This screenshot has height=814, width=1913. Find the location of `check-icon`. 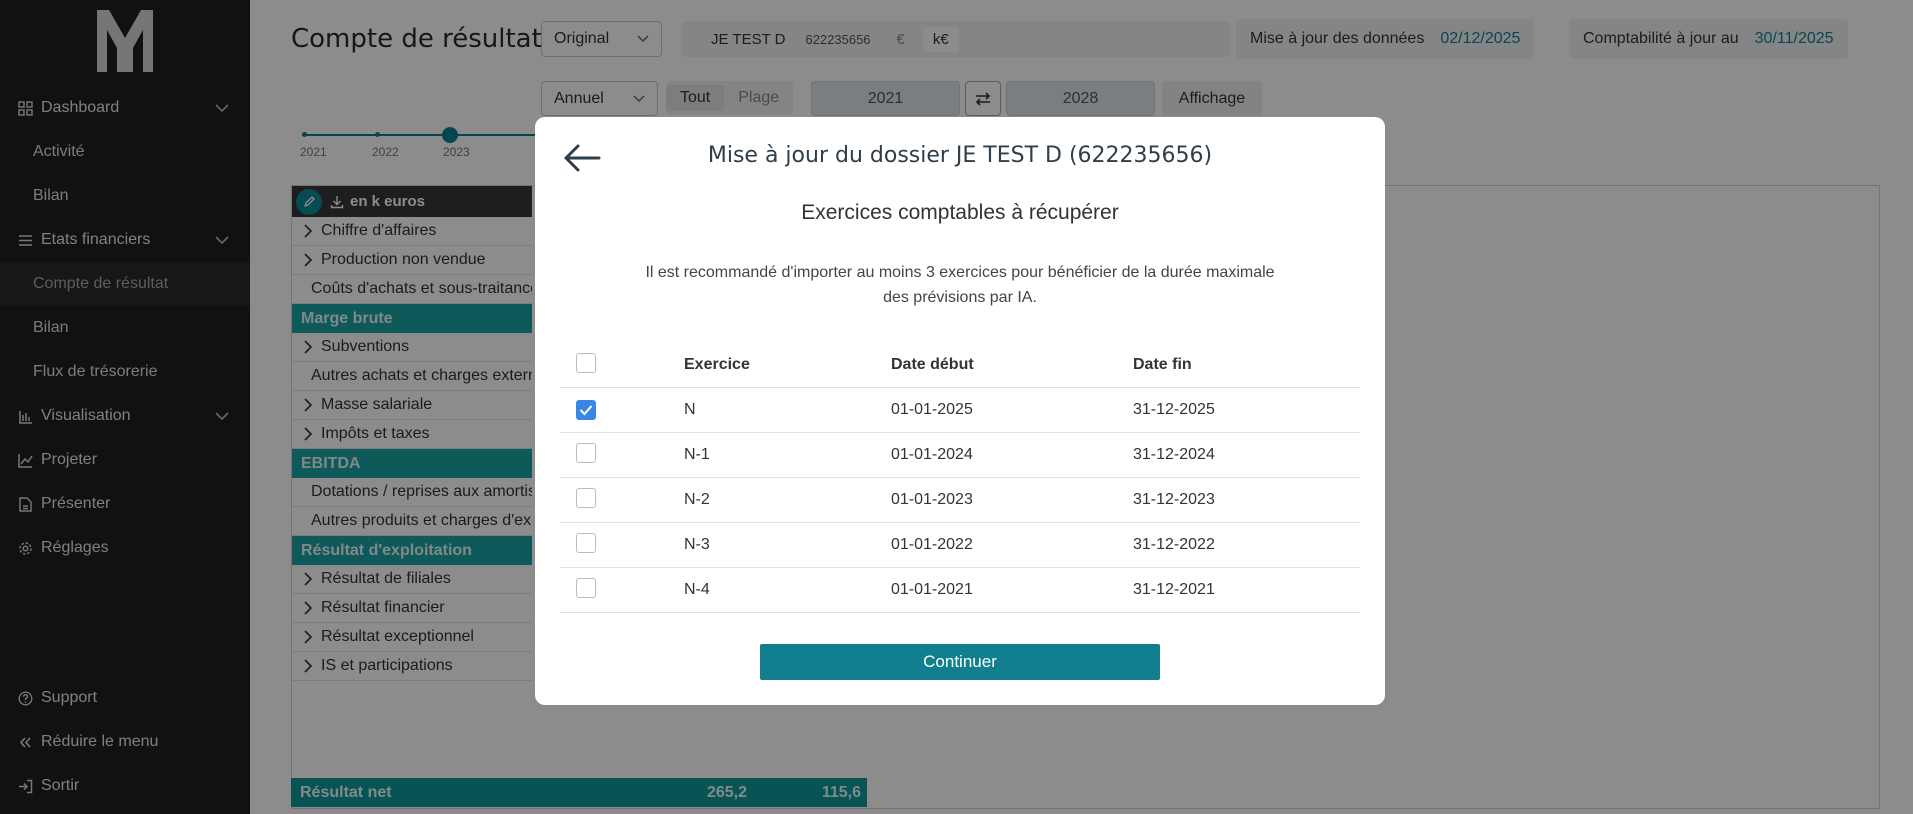

check-icon is located at coordinates (586, 409).